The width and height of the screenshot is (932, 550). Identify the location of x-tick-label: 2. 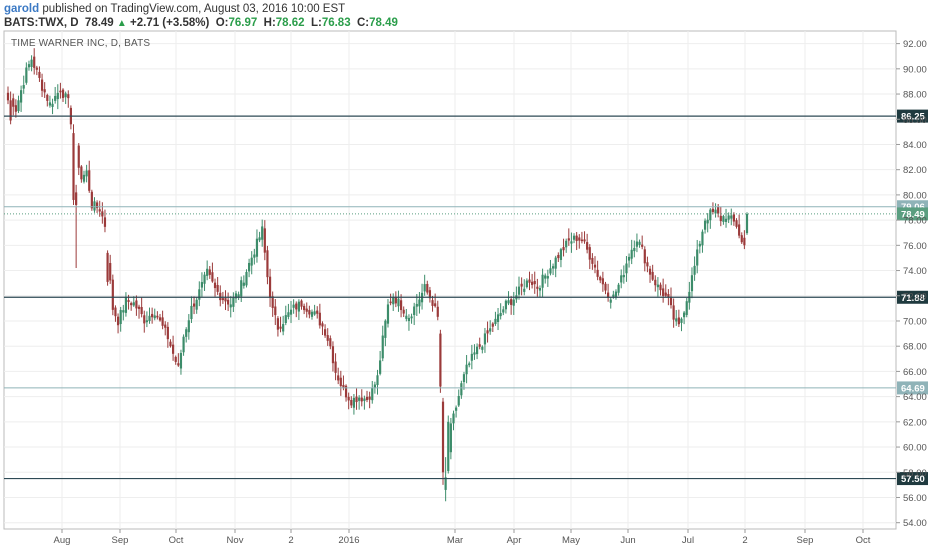
(744, 540).